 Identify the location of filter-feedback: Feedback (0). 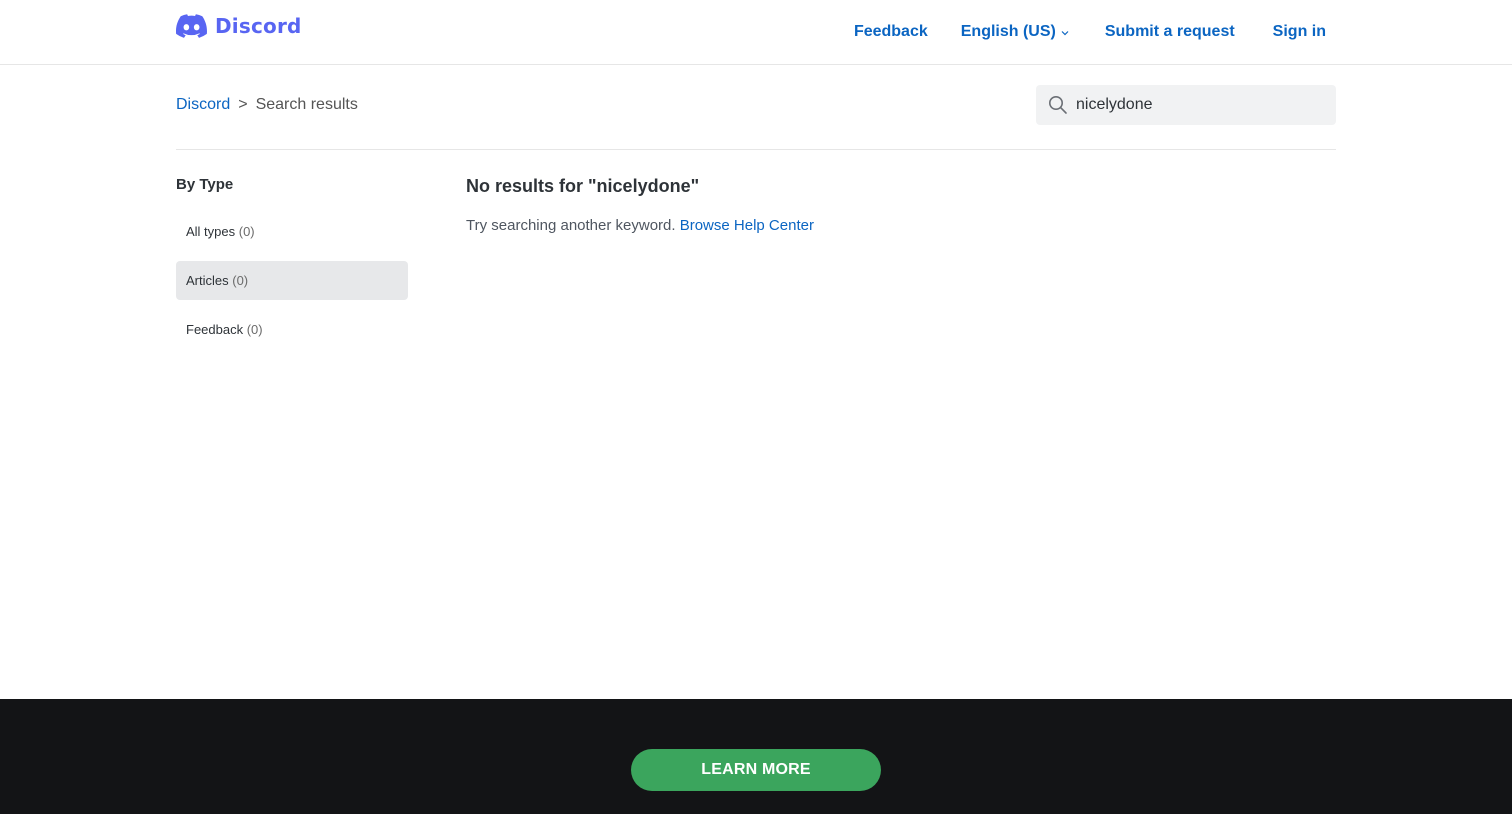
(292, 329).